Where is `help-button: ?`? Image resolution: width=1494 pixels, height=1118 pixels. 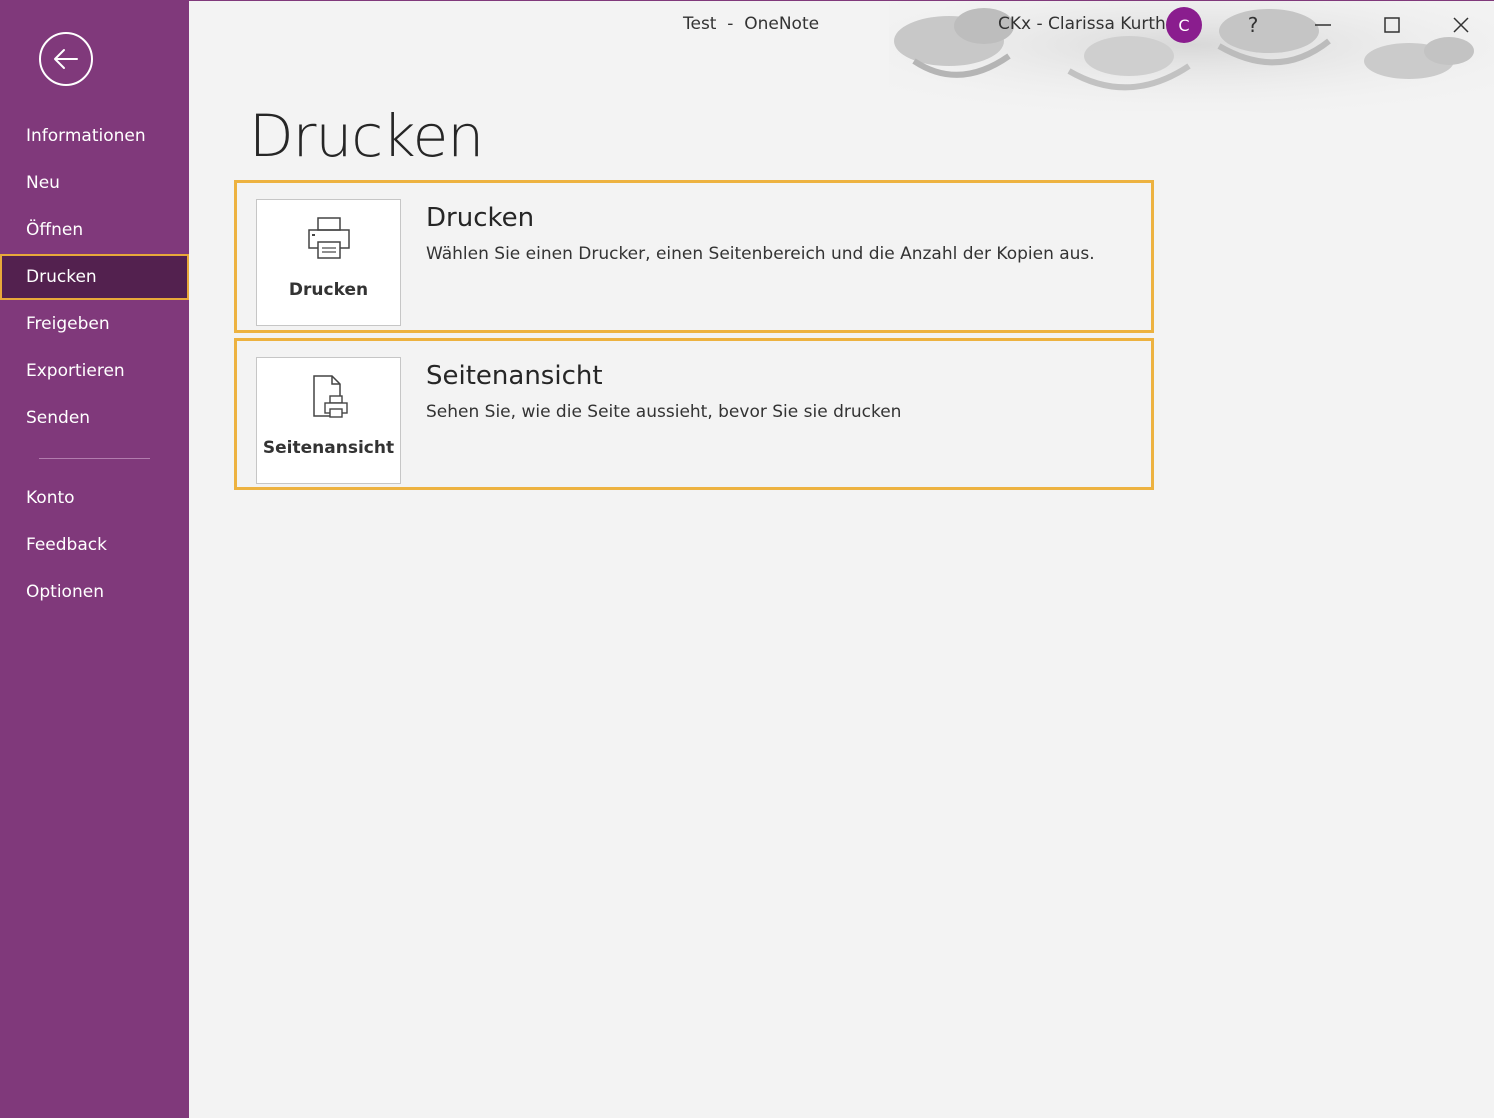 help-button: ? is located at coordinates (1253, 25).